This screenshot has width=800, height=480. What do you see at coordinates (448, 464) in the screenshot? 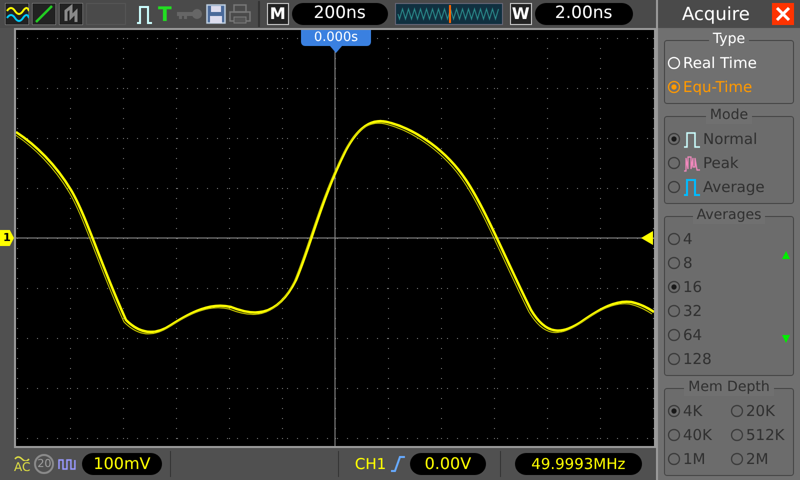
I see `trigger-level-value: 0.00V` at bounding box center [448, 464].